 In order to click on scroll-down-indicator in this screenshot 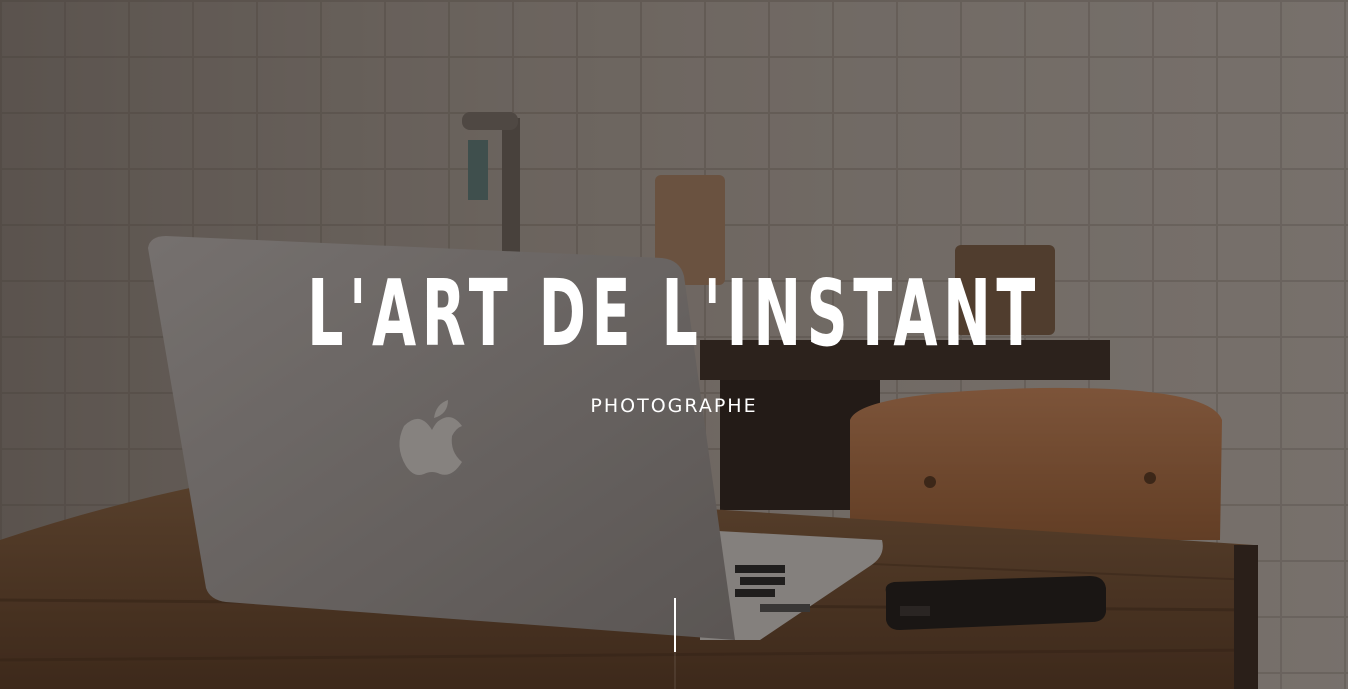, I will do `click(675, 625)`.